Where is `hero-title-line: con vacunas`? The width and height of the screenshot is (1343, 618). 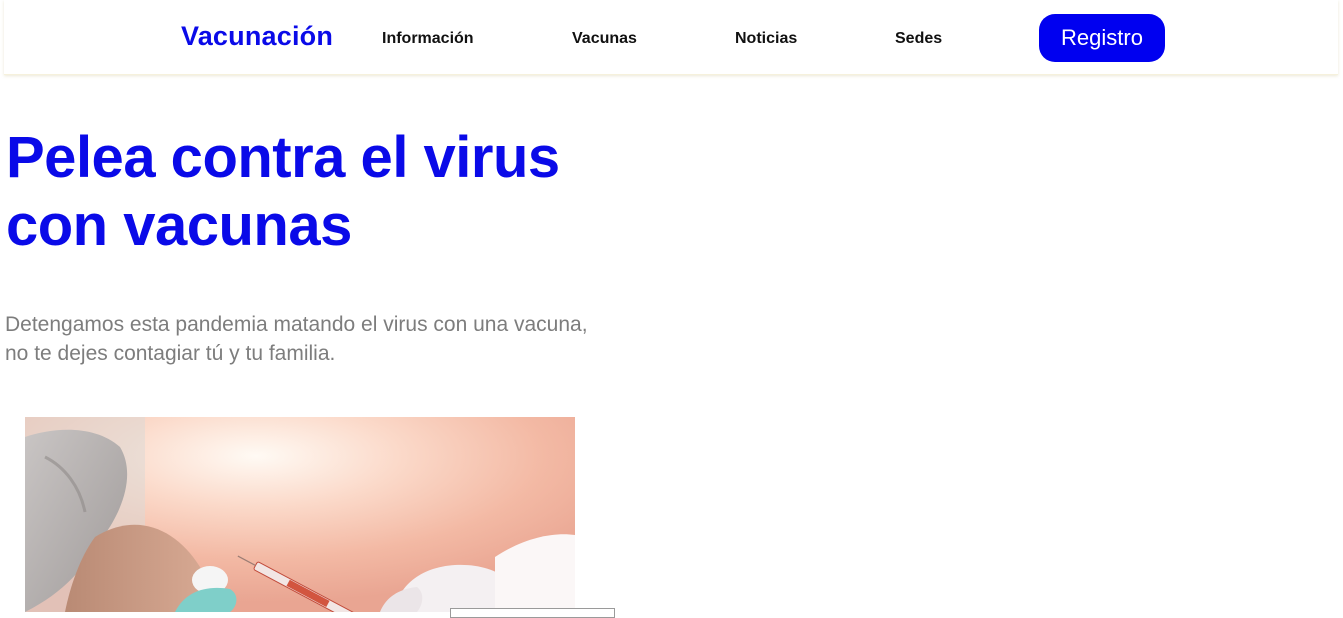 hero-title-line: con vacunas is located at coordinates (179, 225).